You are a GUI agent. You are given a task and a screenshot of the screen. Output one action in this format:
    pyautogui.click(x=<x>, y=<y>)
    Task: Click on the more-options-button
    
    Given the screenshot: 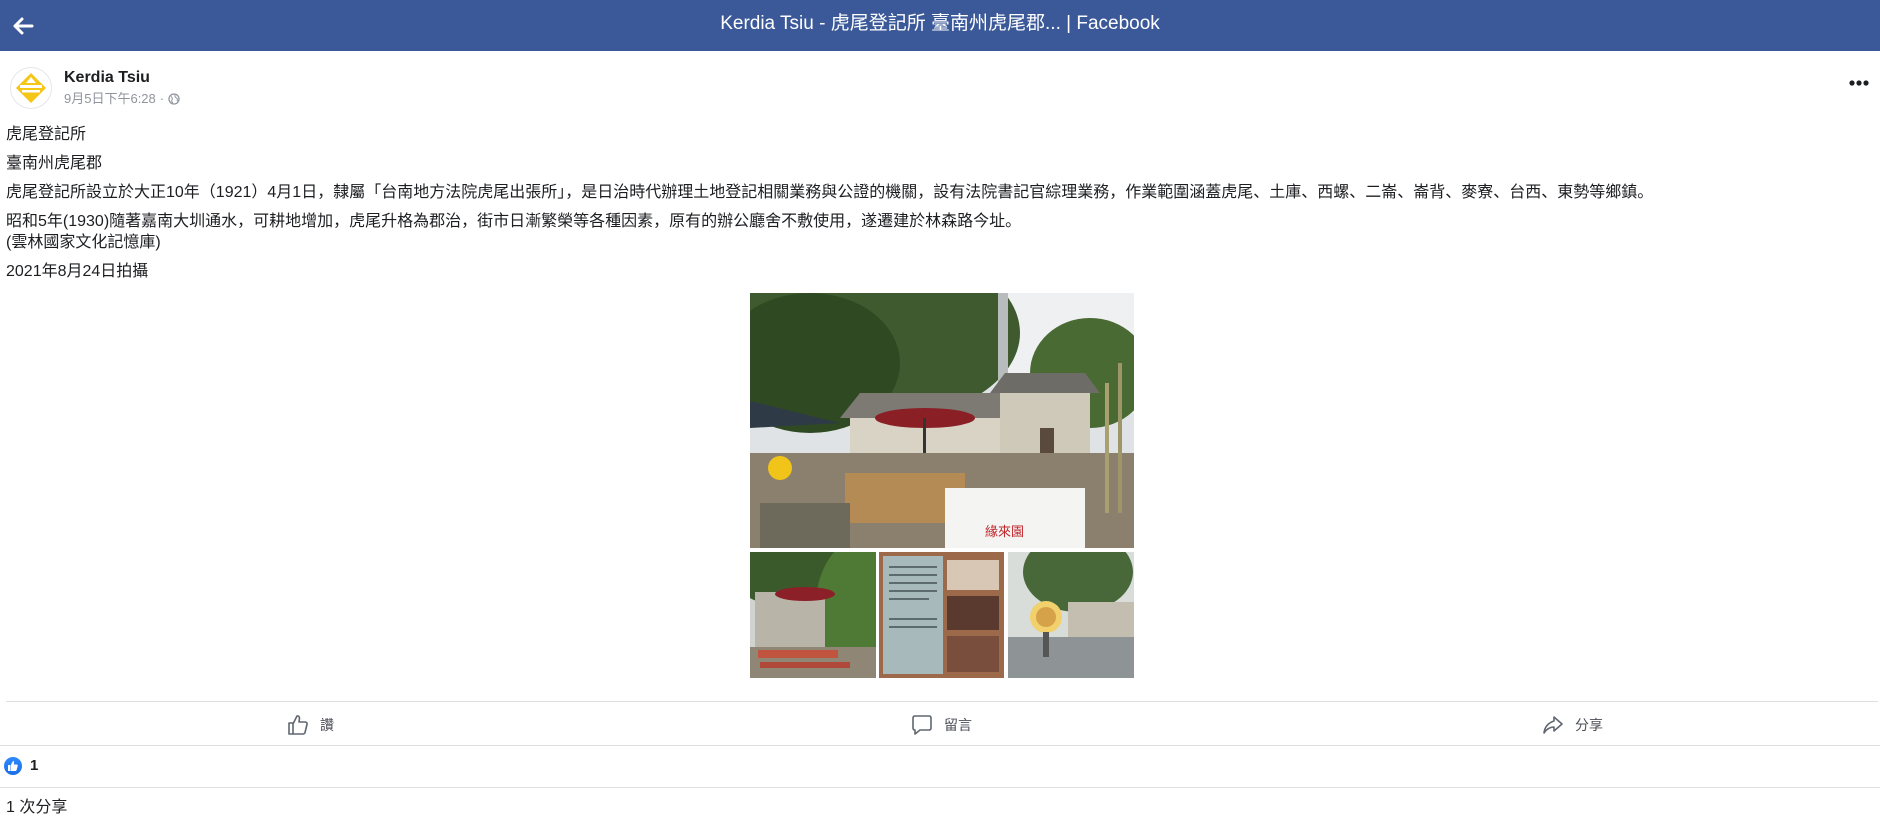 What is the action you would take?
    pyautogui.click(x=1859, y=83)
    